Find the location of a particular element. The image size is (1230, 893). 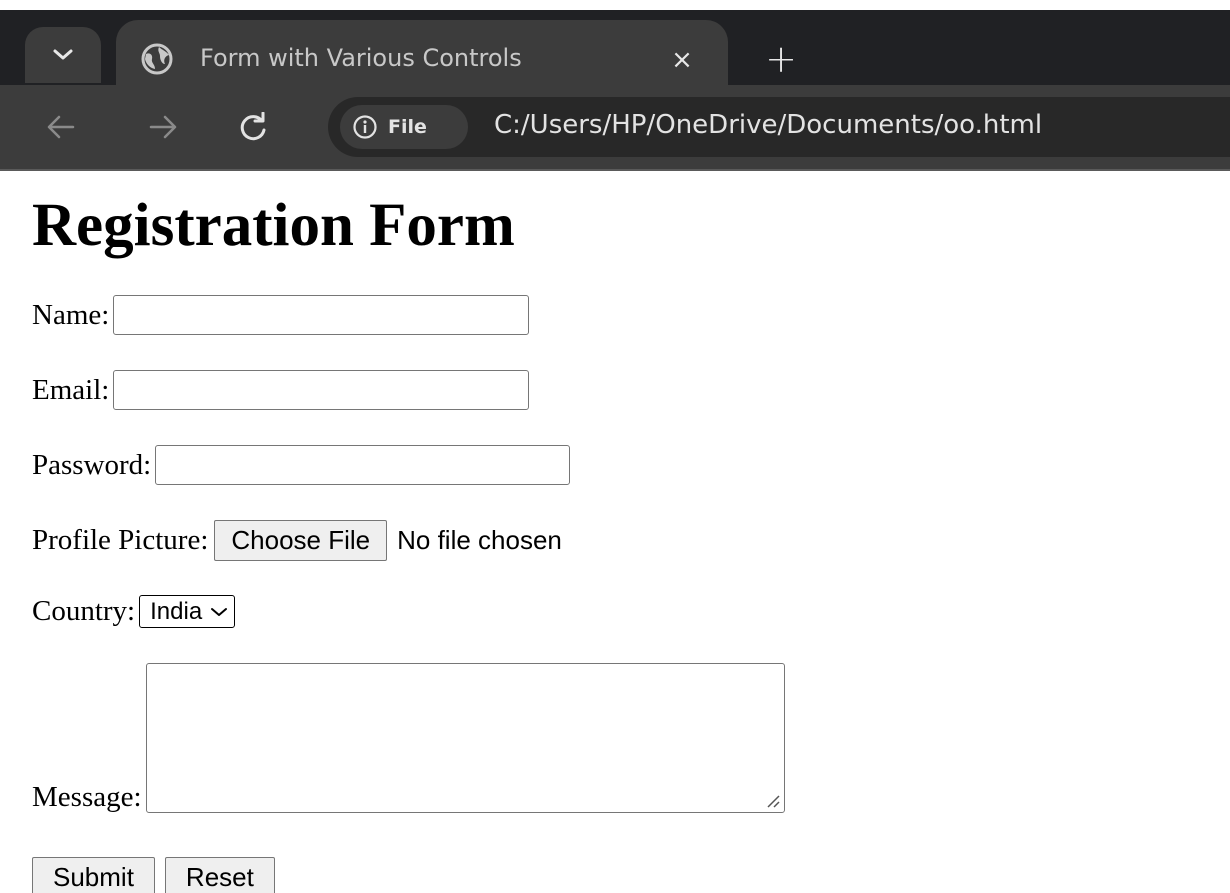

tab-strip: Form with Various Controls × + is located at coordinates (615, 52).